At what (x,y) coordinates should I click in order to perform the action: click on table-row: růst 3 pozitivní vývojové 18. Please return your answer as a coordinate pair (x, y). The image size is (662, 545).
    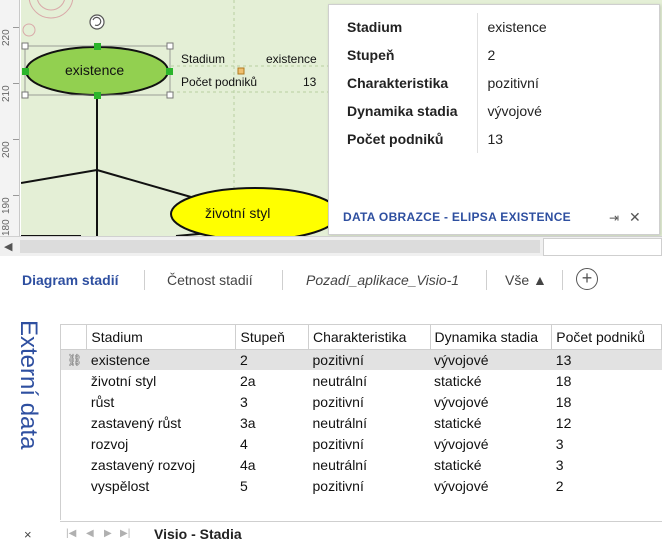
    Looking at the image, I should click on (361, 401).